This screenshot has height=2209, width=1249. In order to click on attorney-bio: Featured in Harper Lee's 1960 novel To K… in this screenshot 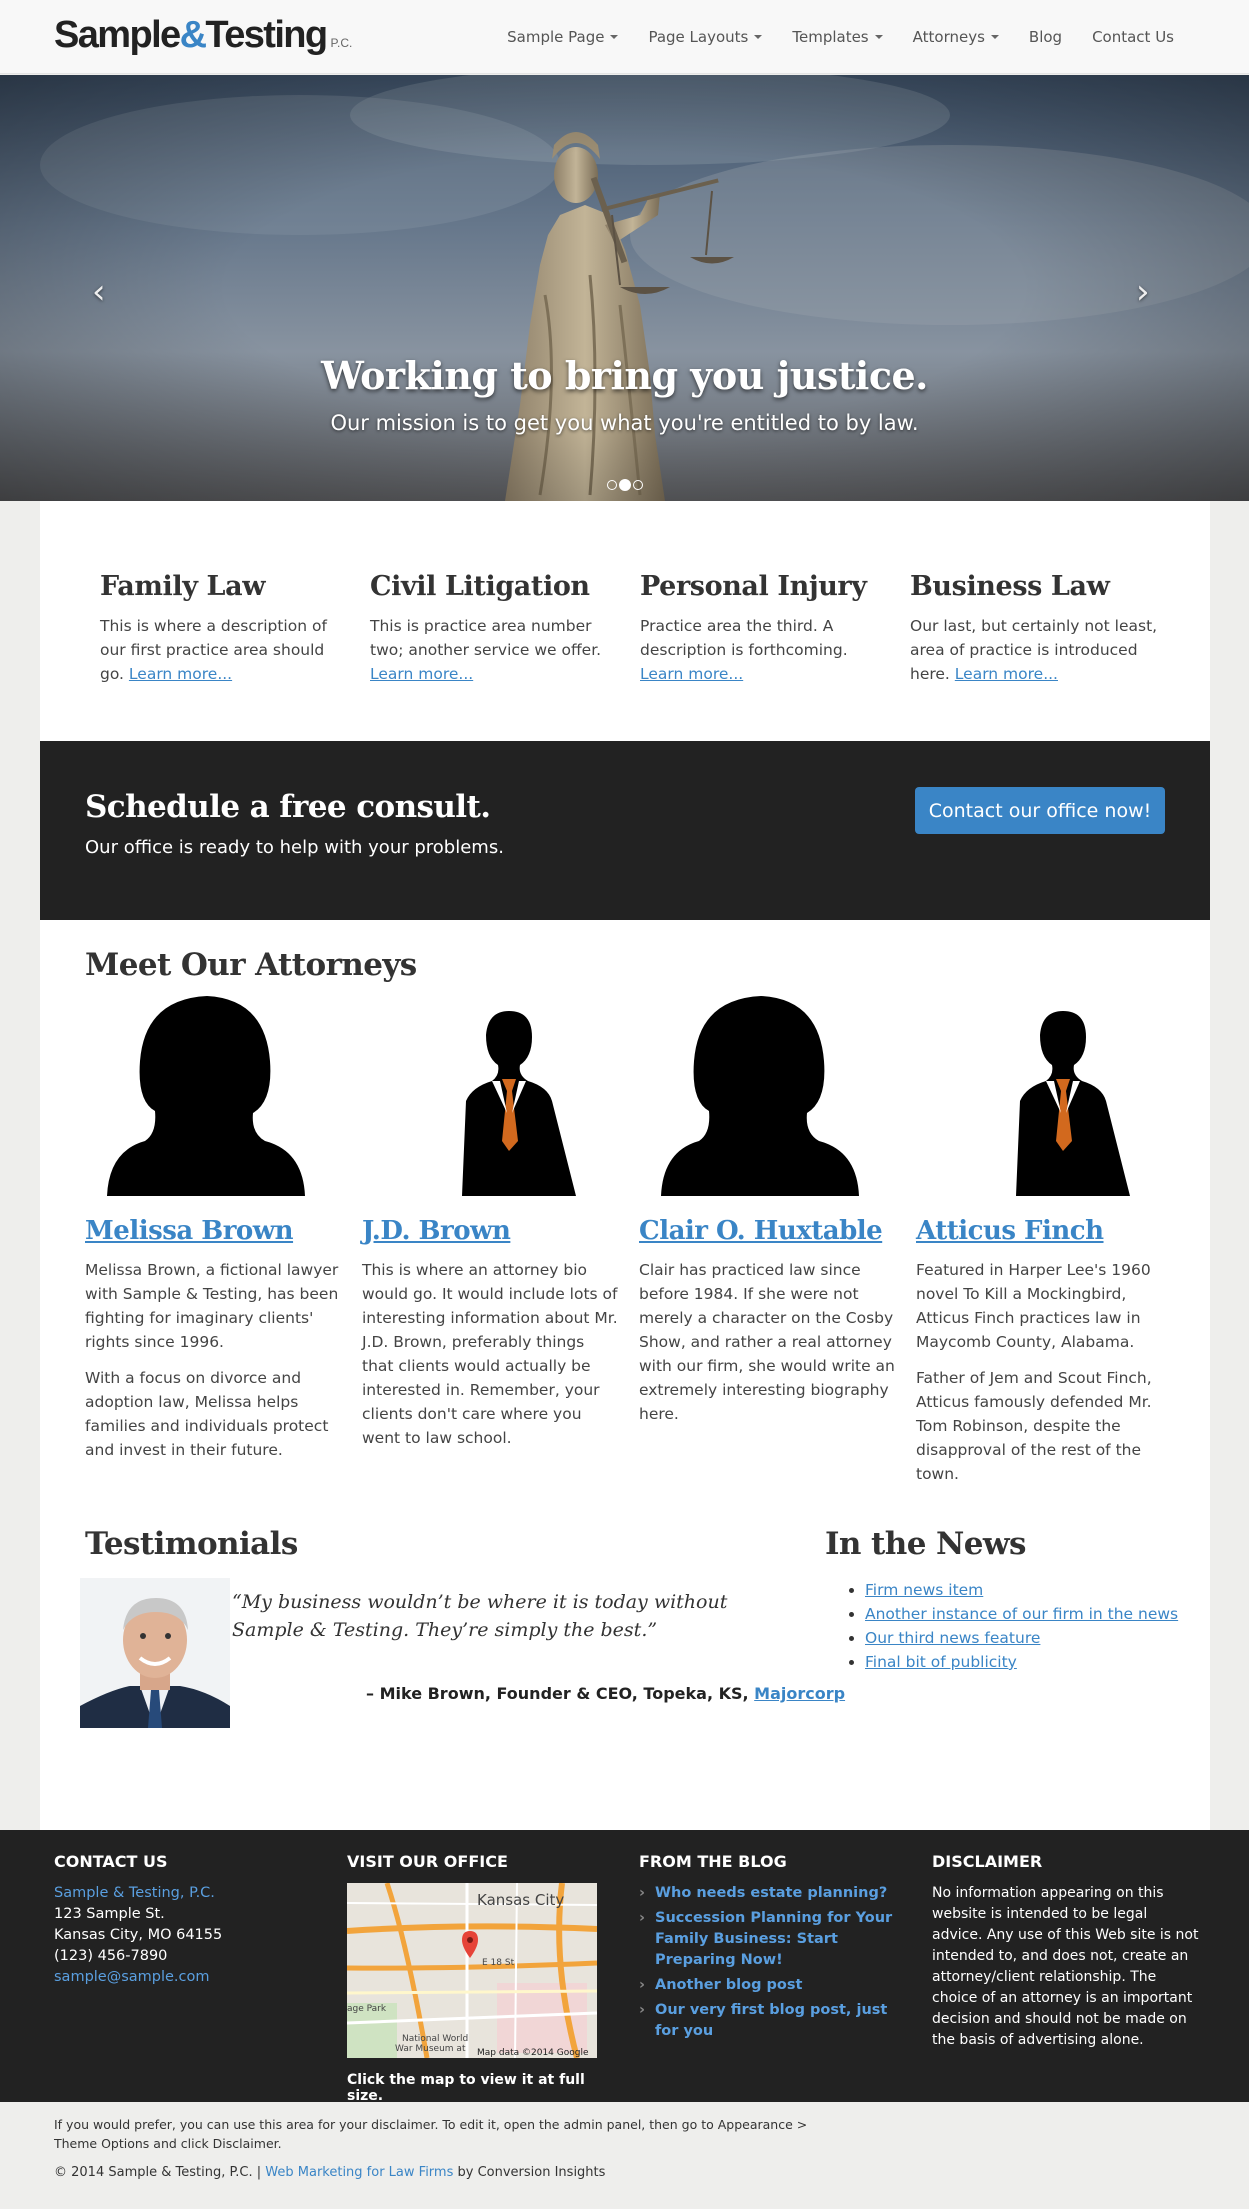, I will do `click(1033, 1306)`.